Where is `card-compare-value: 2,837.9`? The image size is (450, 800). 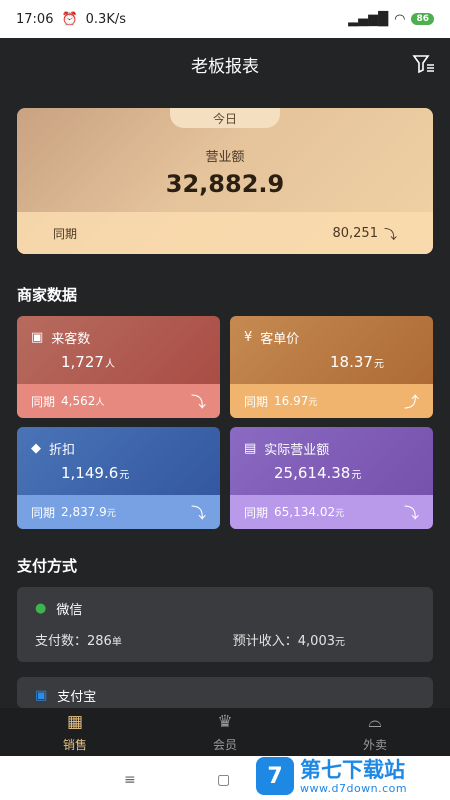 card-compare-value: 2,837.9 is located at coordinates (84, 512).